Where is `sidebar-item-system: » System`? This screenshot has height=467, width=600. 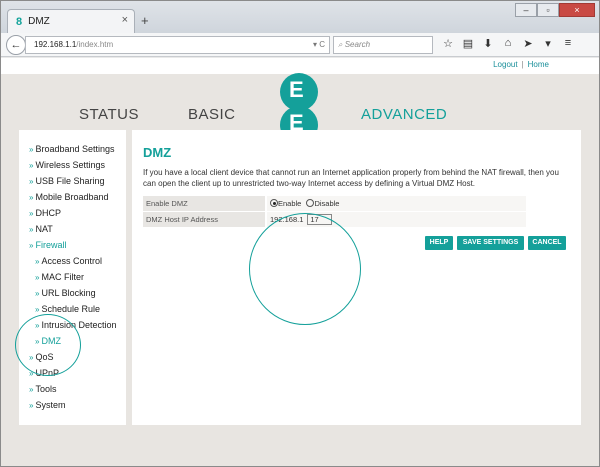
sidebar-item-system: » System is located at coordinates (47, 405).